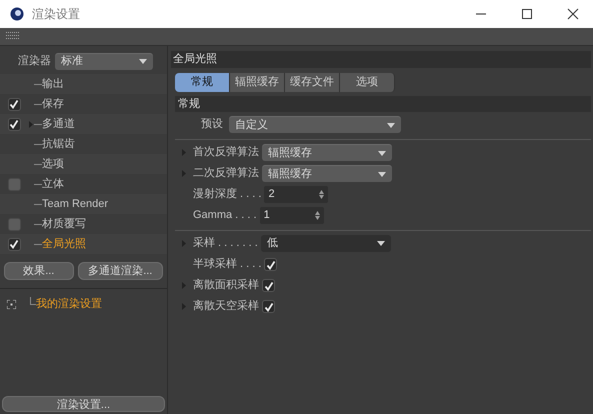  What do you see at coordinates (58, 124) in the screenshot?
I see `tree-item: 多通道` at bounding box center [58, 124].